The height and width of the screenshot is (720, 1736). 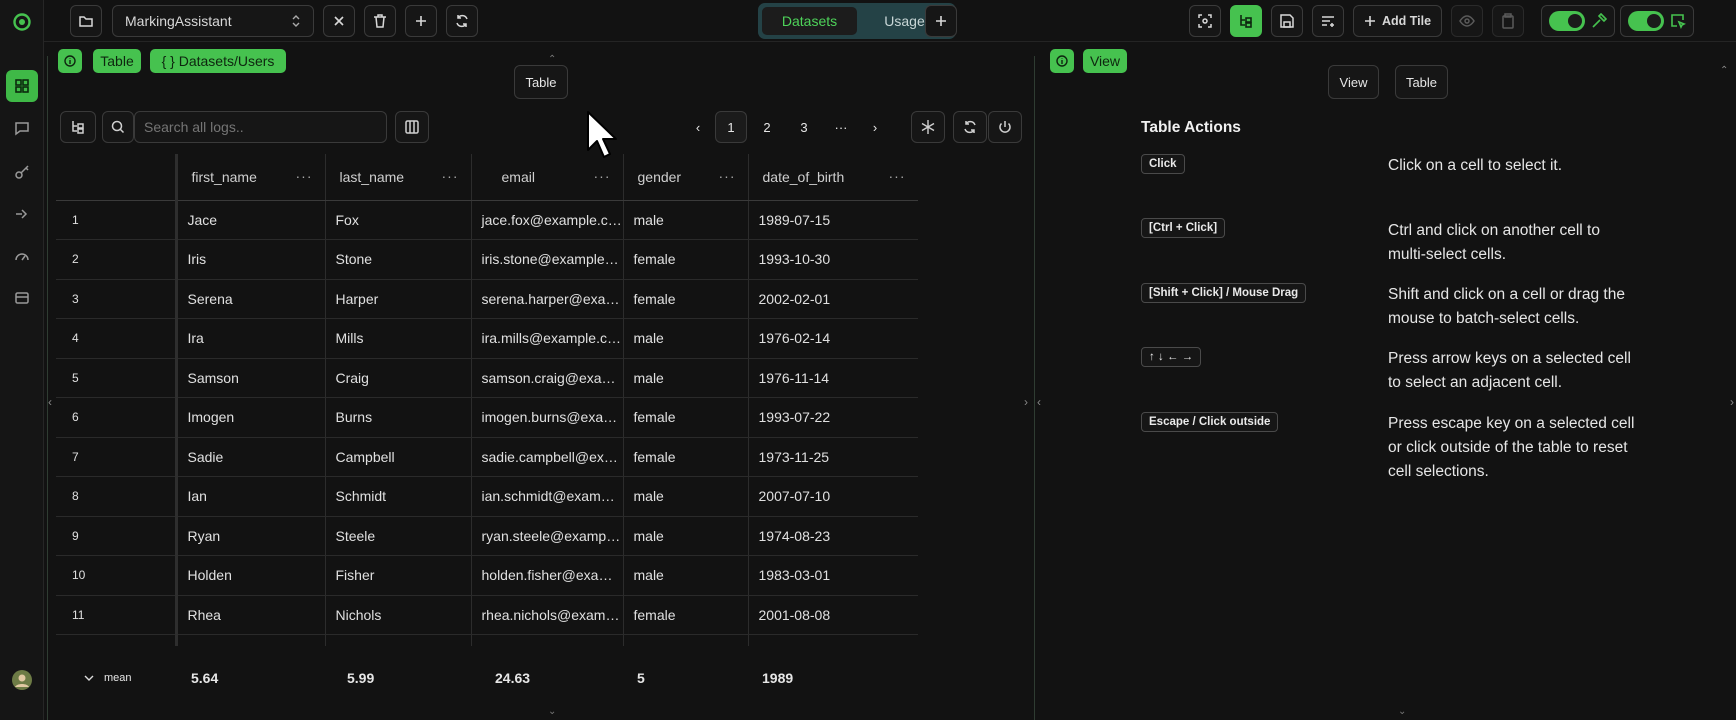 What do you see at coordinates (547, 615) in the screenshot?
I see `table-cell: rhea.nichols@example.com` at bounding box center [547, 615].